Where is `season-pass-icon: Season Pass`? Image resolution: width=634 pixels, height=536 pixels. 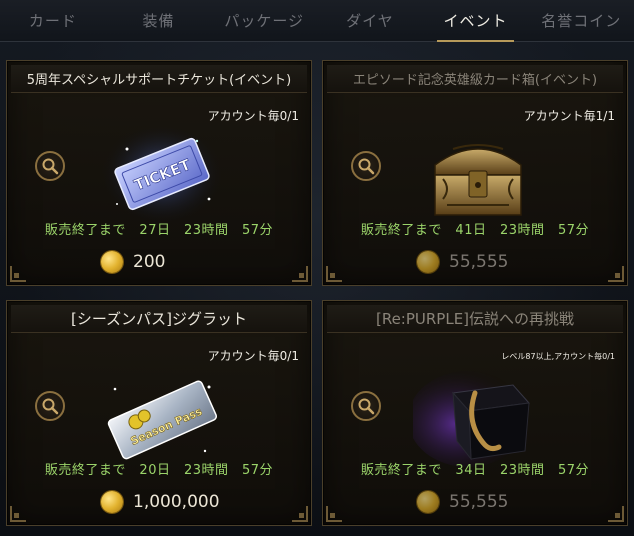
season-pass-icon: Season Pass is located at coordinates (162, 414).